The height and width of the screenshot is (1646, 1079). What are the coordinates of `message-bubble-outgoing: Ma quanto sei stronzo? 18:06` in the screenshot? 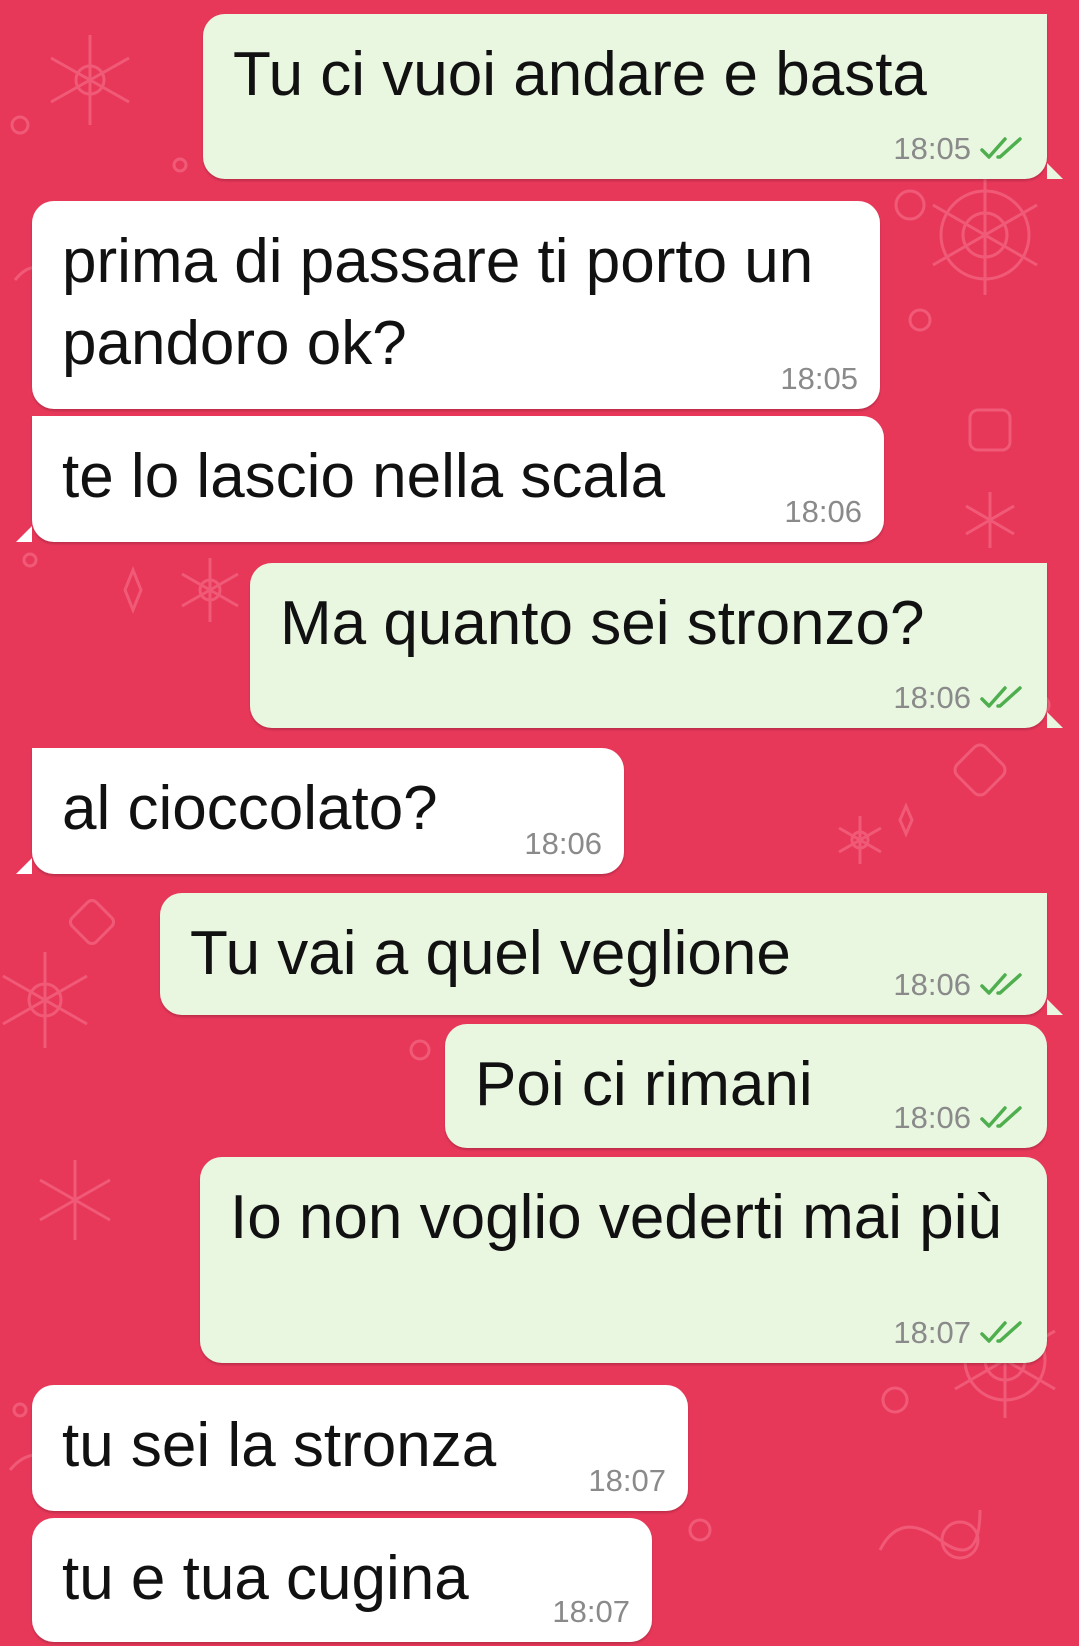 It's located at (656, 645).